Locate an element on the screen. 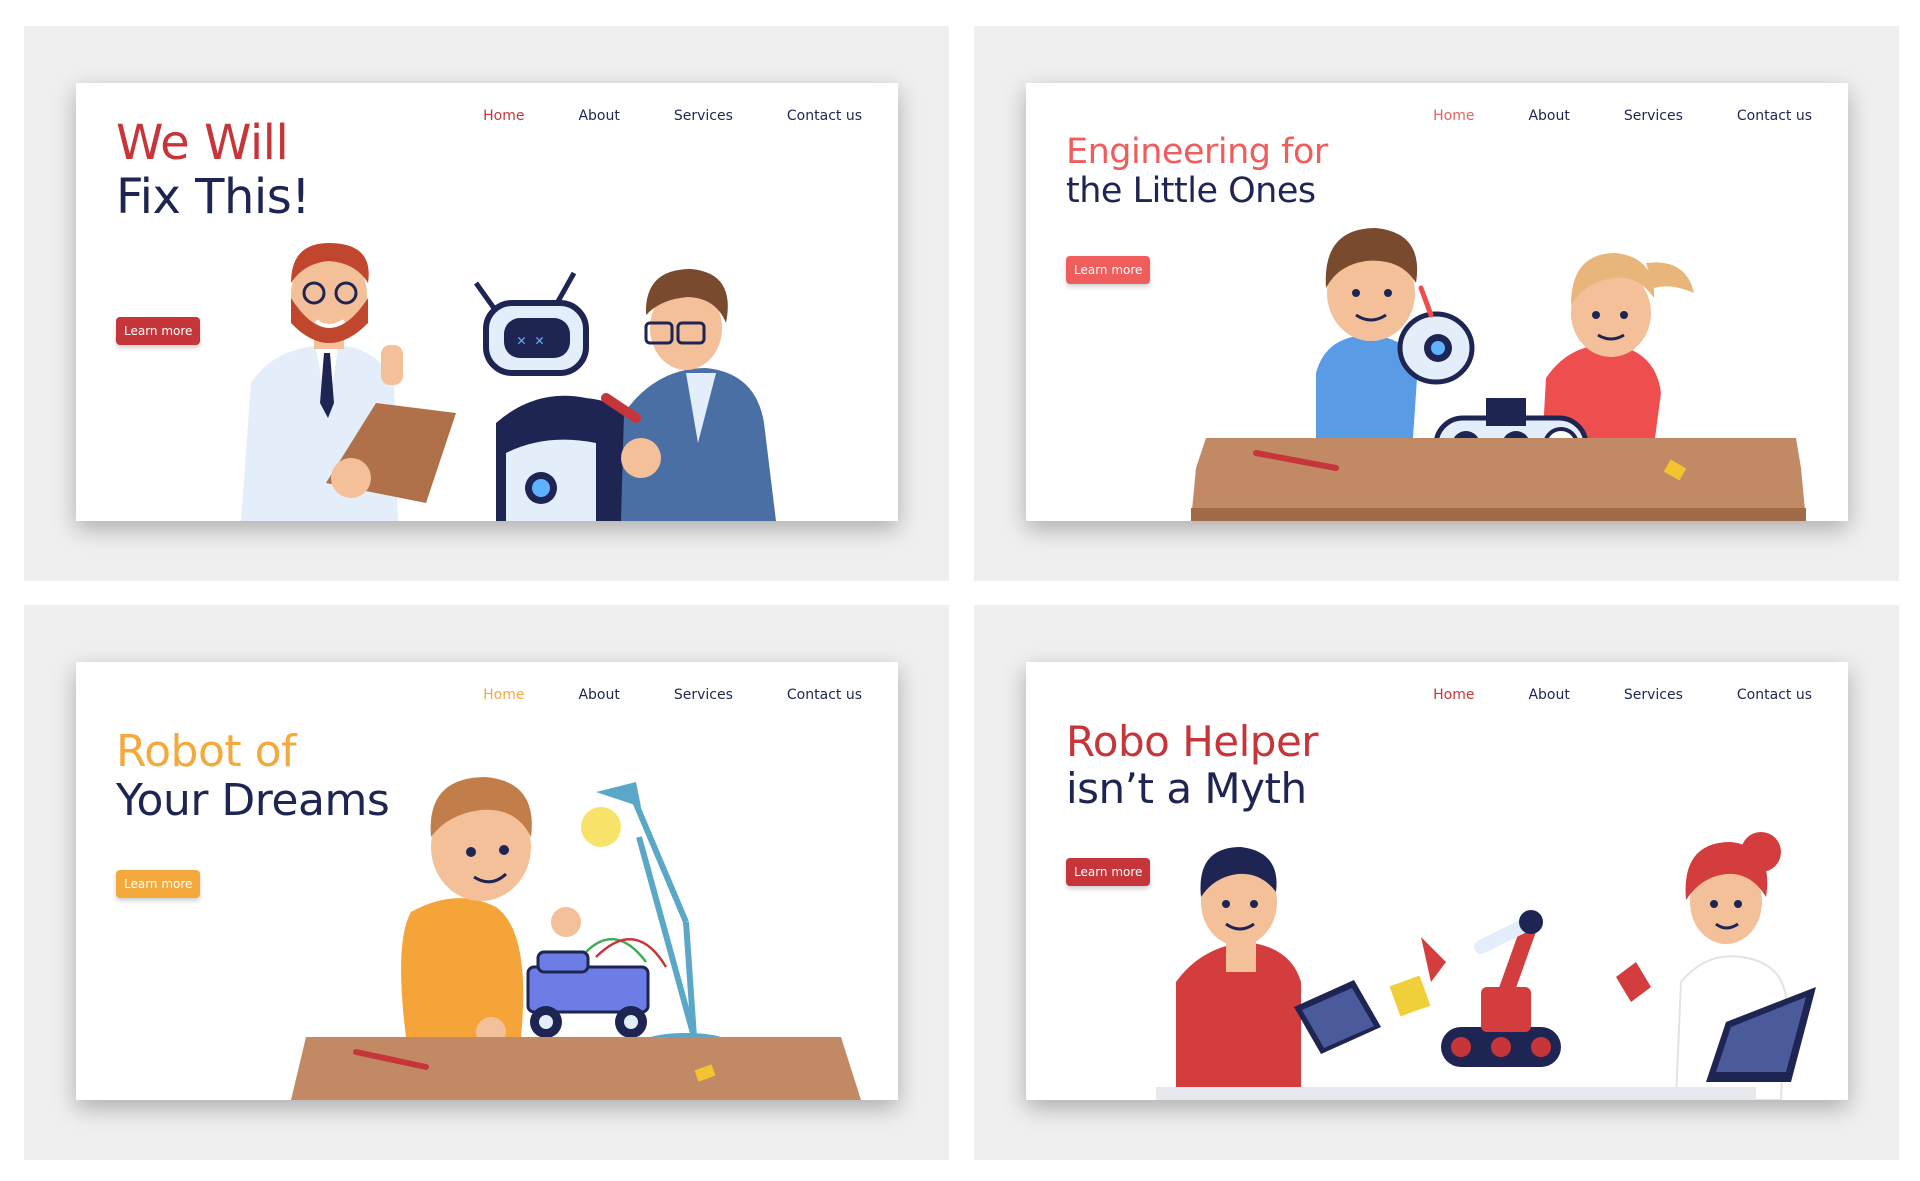 The width and height of the screenshot is (1920, 1181). scientist-figure is located at coordinates (348, 382).